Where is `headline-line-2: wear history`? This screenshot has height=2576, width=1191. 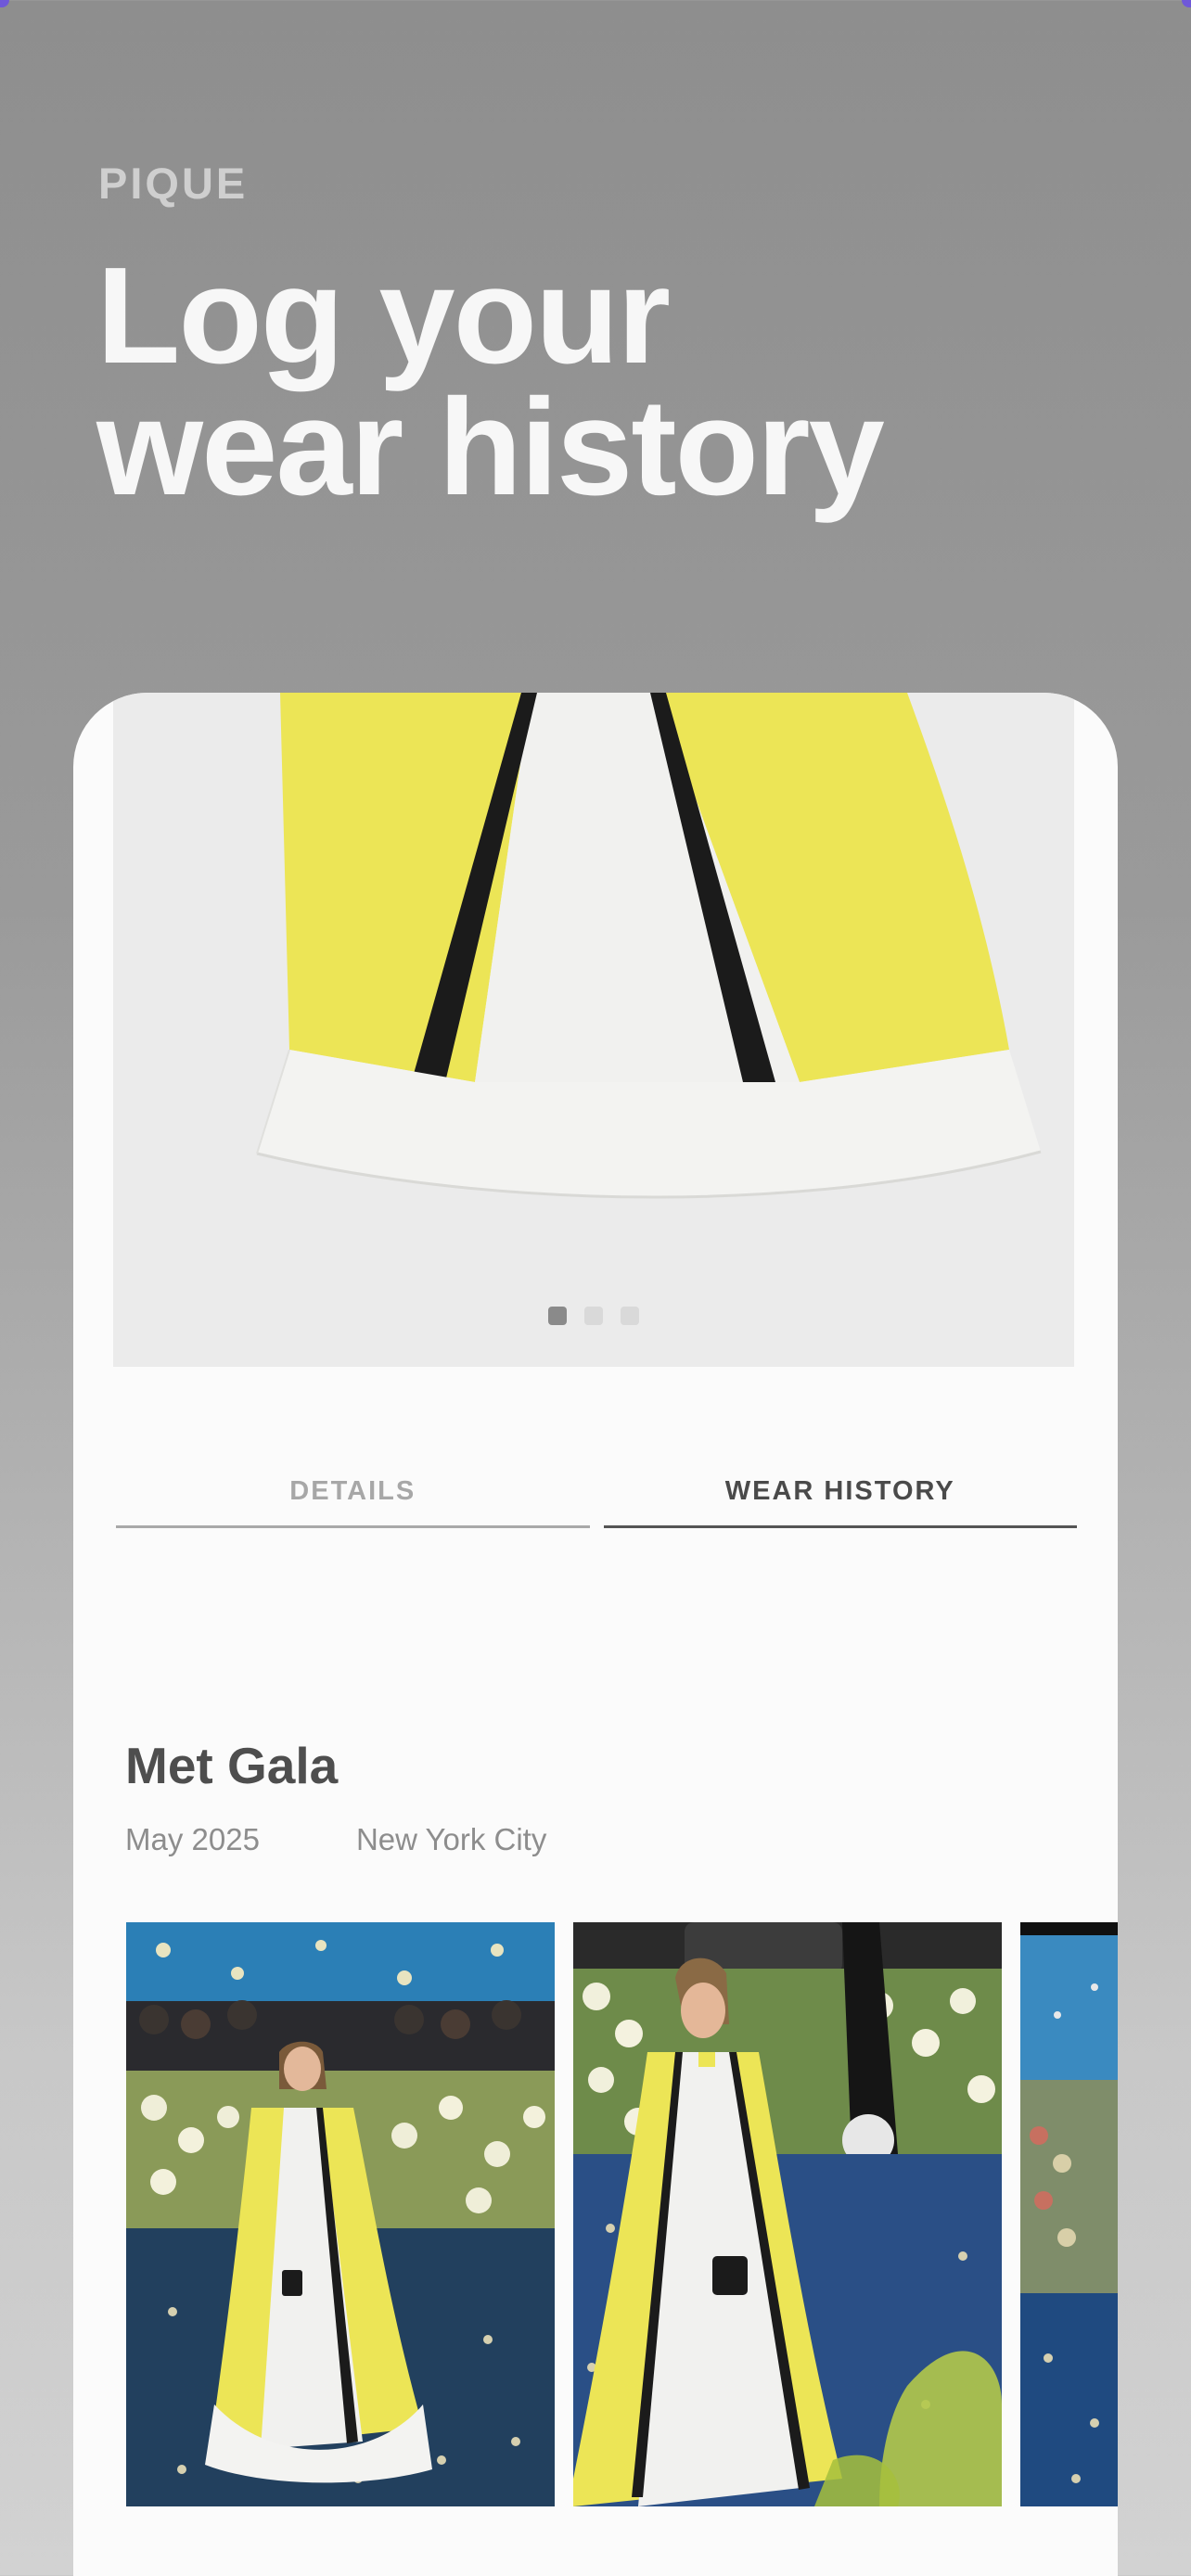 headline-line-2: wear history is located at coordinates (490, 447).